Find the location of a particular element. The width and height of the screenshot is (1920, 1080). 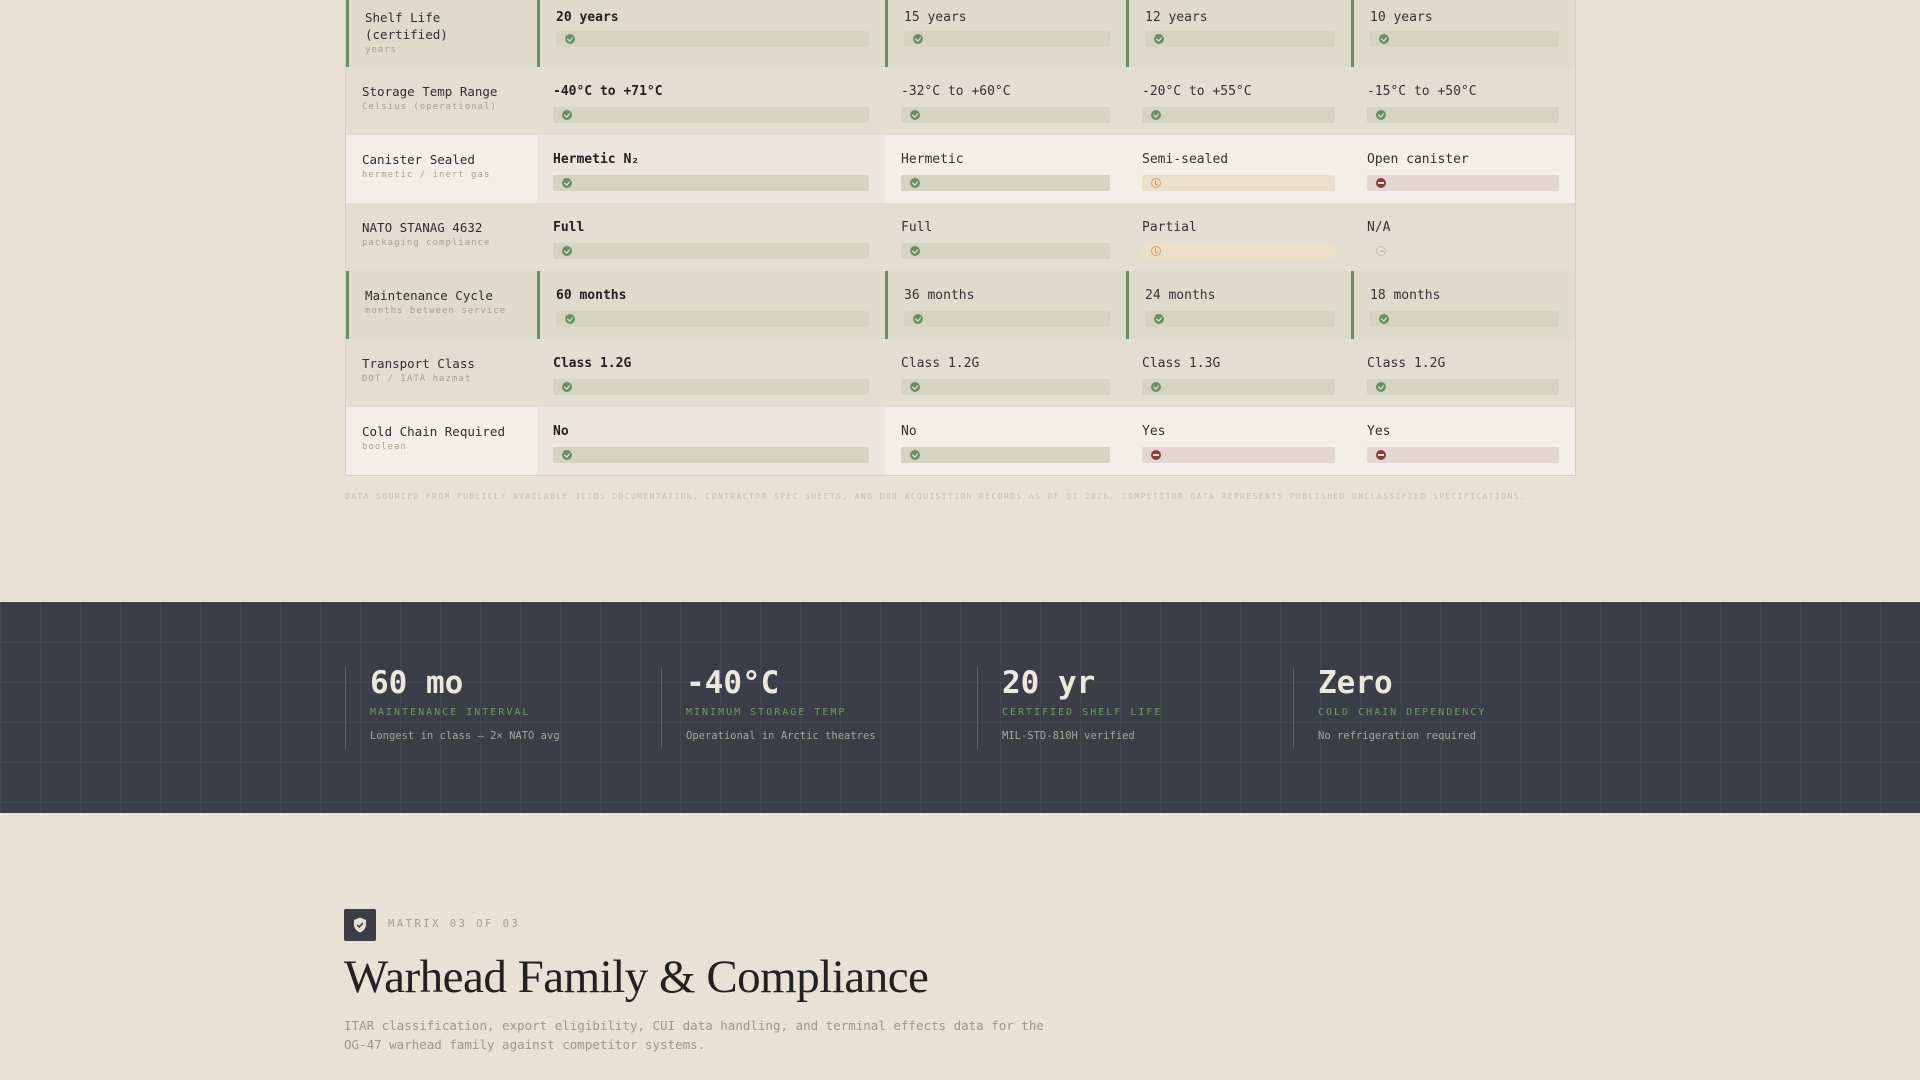

row-label-cell: Transport Class DOT / IATA hazmat is located at coordinates (441, 373).